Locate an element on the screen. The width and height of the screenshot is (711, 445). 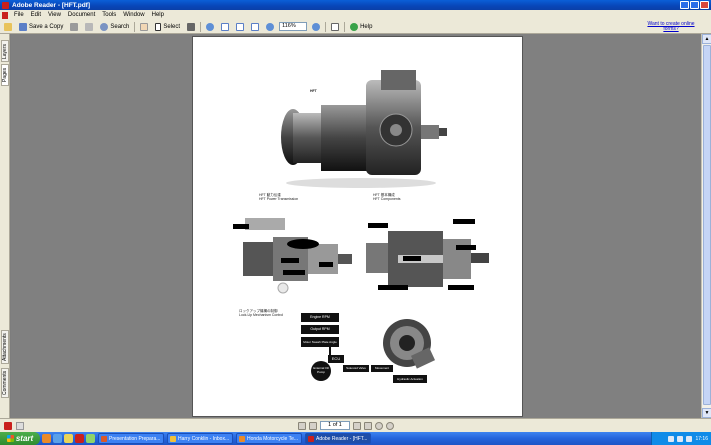
save-copy-button: Save a Copy is located at coordinates (41, 26).